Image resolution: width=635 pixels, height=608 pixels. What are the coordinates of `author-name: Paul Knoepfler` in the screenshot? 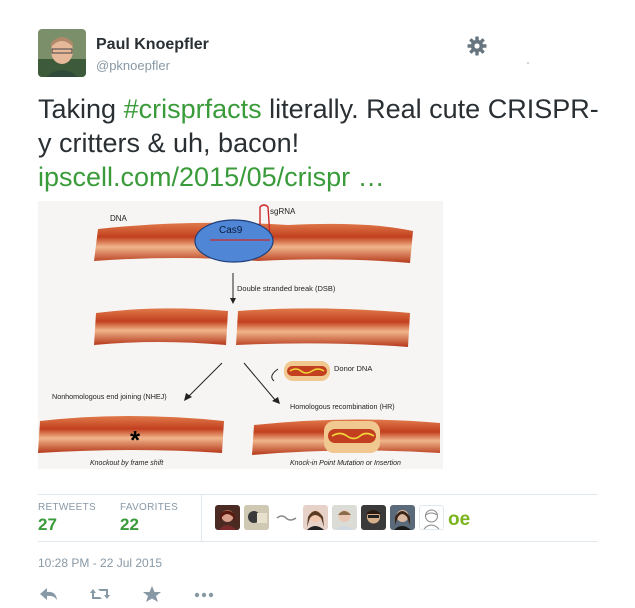 It's located at (152, 45).